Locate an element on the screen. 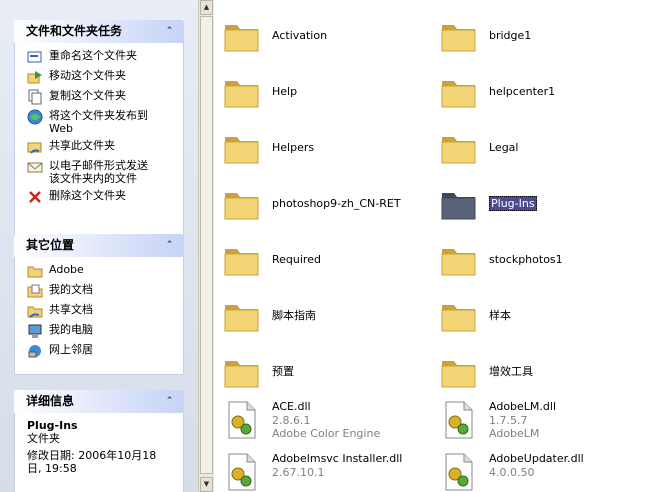 This screenshot has height=492, width=663. other-places-body: Adobe 我的文档 共享文档 我的电脑 网上邻居 is located at coordinates (99, 316).